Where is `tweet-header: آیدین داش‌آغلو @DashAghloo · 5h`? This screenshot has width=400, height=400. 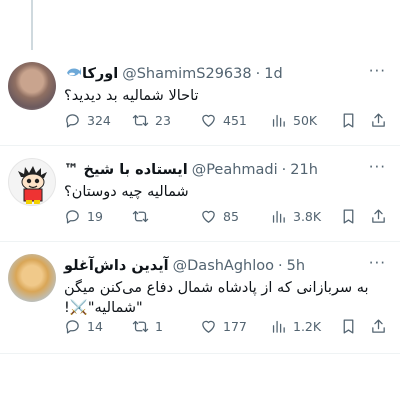 tweet-header: آیدین داش‌آغلو @DashAghloo · 5h is located at coordinates (226, 266).